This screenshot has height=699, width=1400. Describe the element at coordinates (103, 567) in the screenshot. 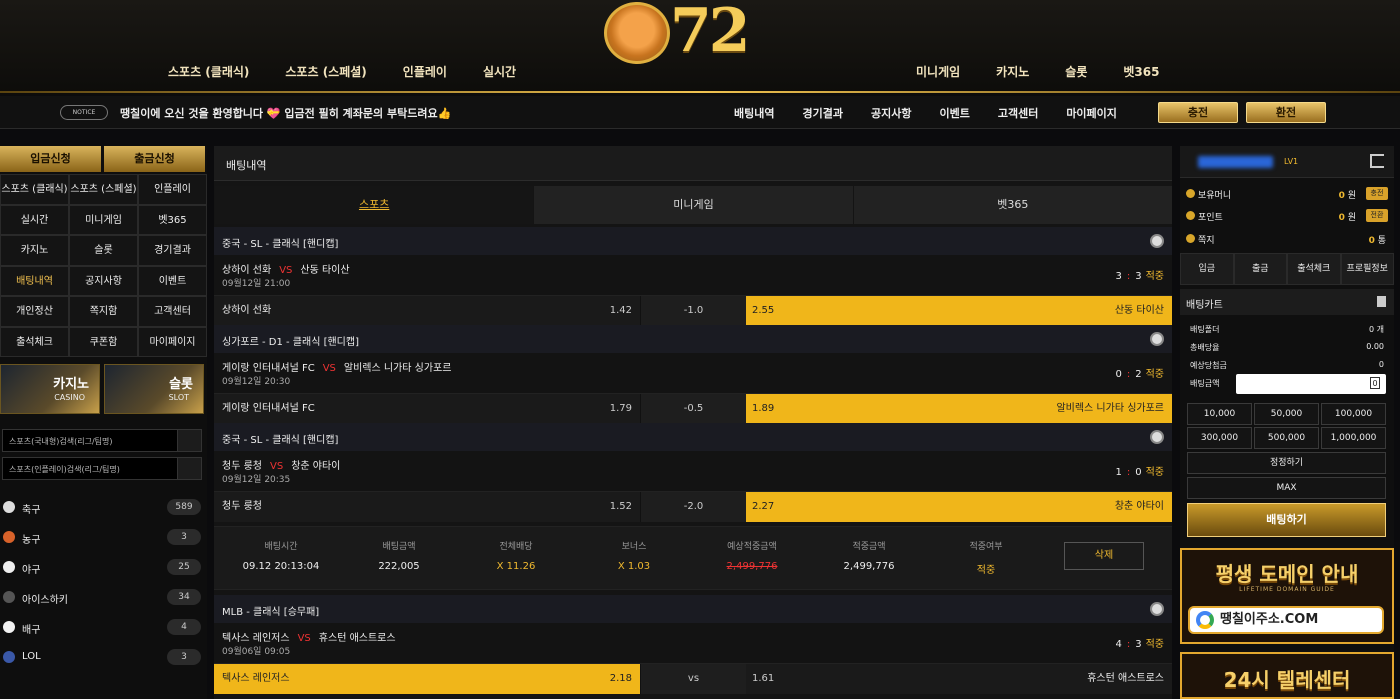

I see `sport-item-baseball: 야구 25` at that location.